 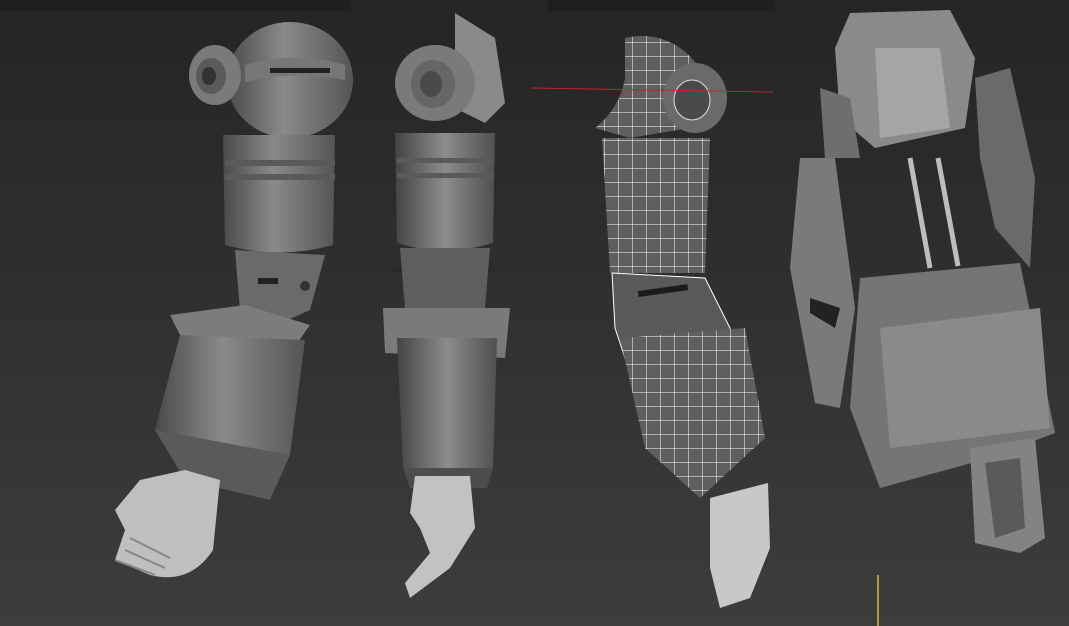 I want to click on horizon-guide-line, so click(x=652, y=90).